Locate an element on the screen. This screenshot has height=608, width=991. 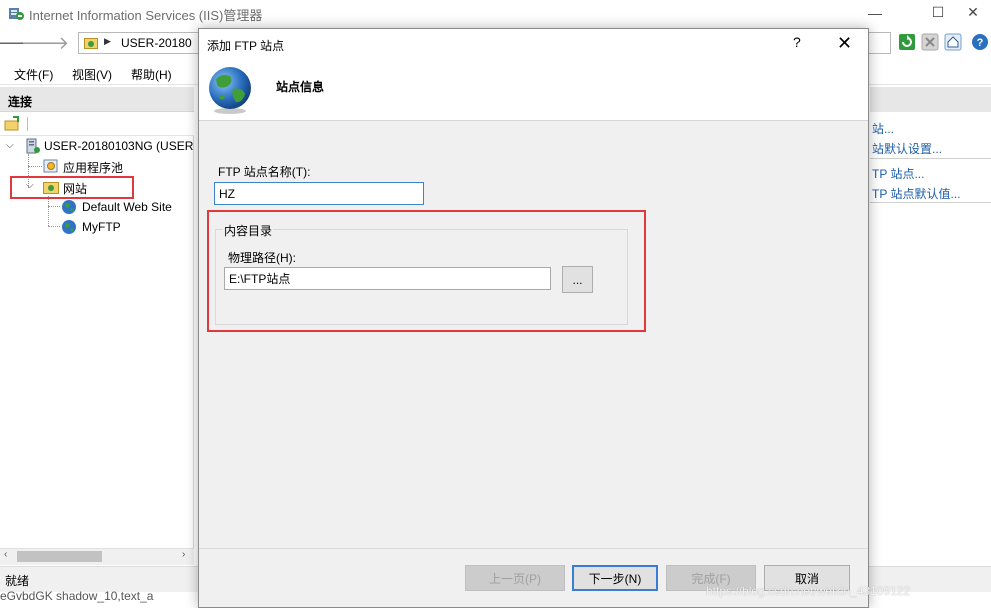
connections-toolbar is located at coordinates (97, 124).